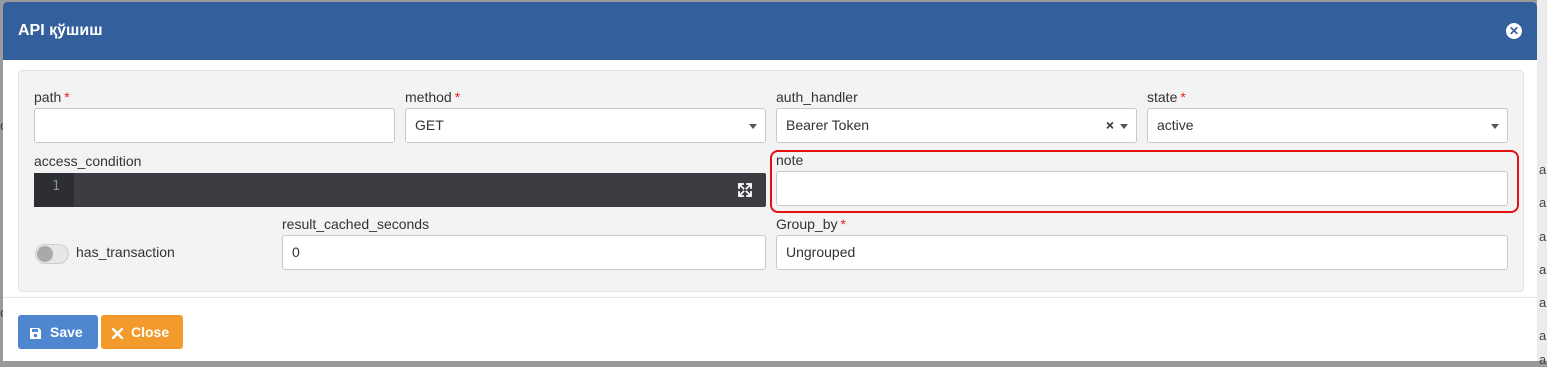 Image resolution: width=1547 pixels, height=367 pixels. Describe the element at coordinates (1166, 97) in the screenshot. I see `state-label: state *` at that location.